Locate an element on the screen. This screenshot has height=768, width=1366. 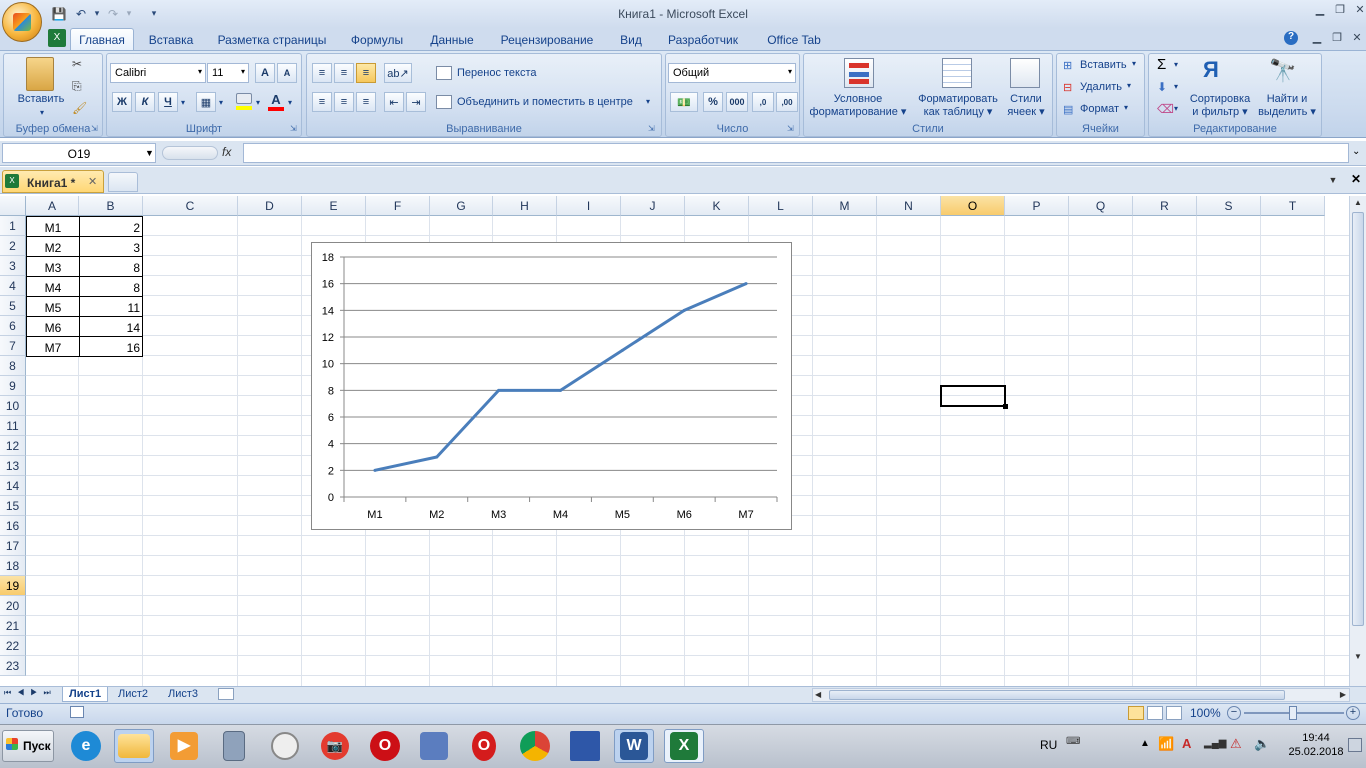
underline-button: Ч is located at coordinates (168, 102).